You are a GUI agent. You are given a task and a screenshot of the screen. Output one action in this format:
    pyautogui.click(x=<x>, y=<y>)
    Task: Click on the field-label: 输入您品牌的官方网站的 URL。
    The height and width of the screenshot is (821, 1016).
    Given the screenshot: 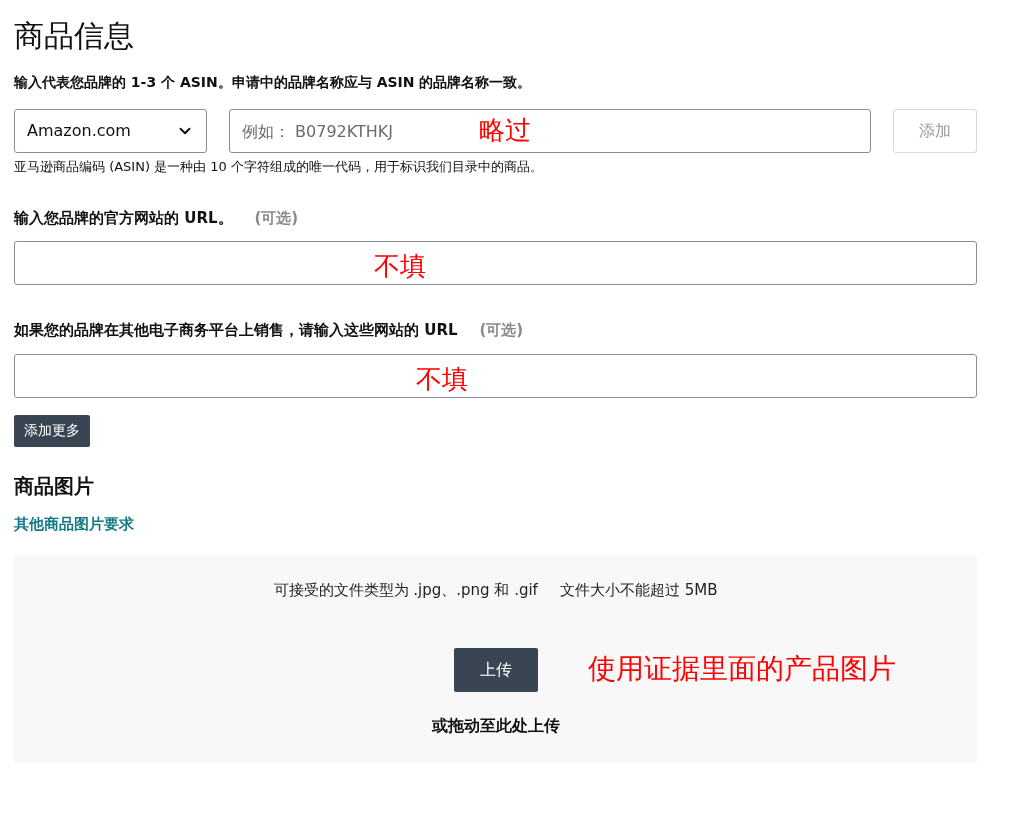 What is the action you would take?
    pyautogui.click(x=123, y=218)
    